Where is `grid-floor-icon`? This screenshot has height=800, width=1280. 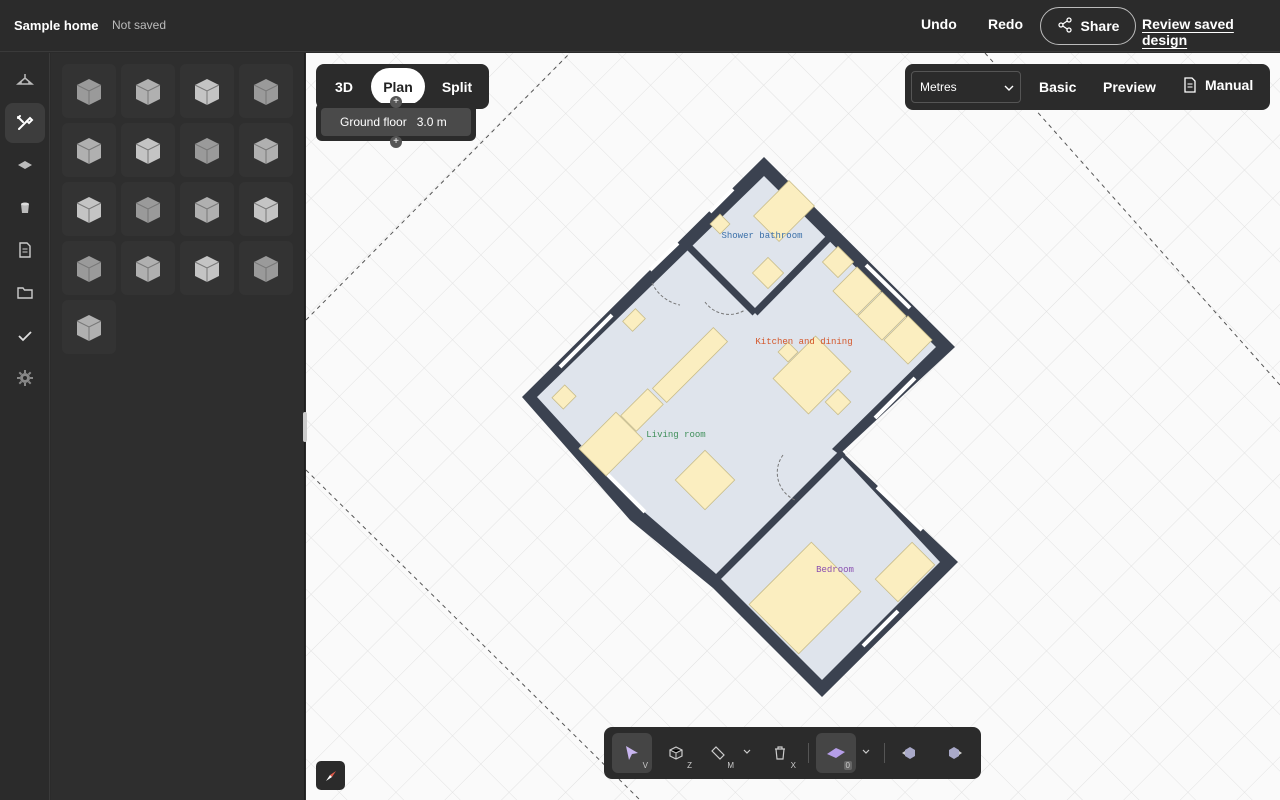
grid-floor-icon is located at coordinates (89, 151).